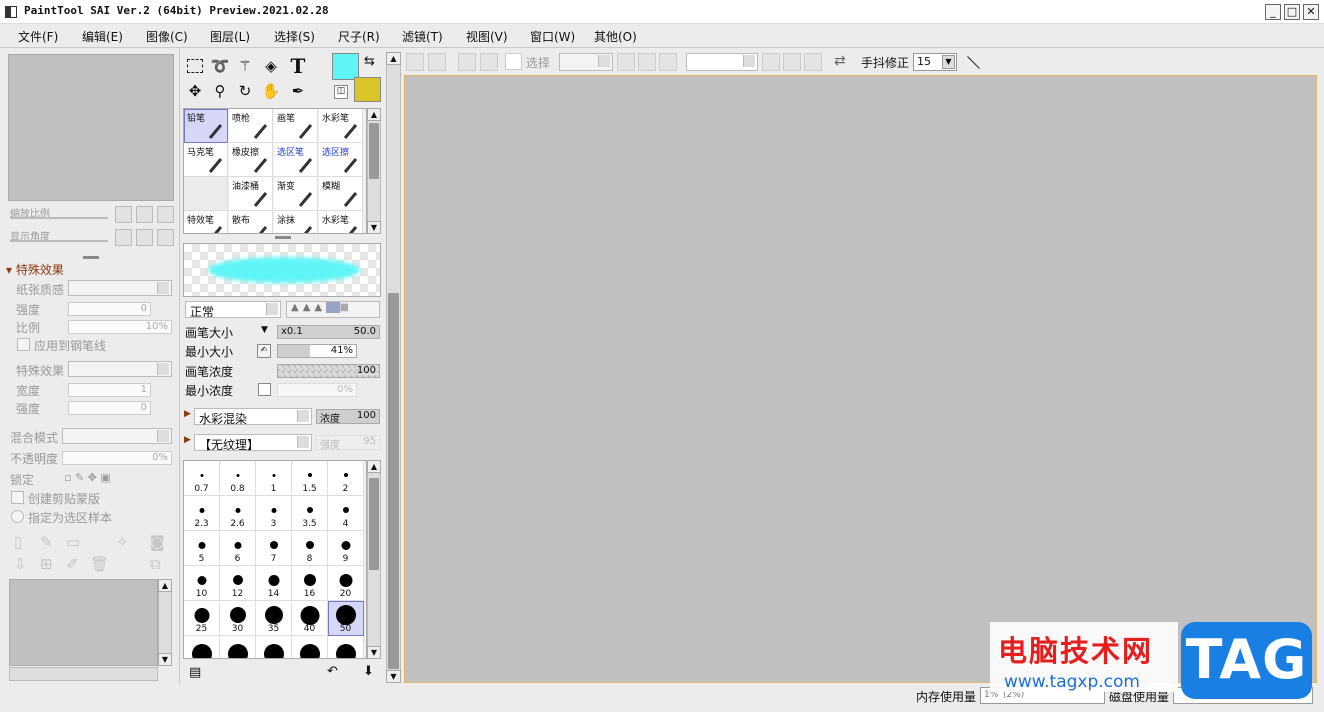  I want to click on stabilizer-dropdown: 15 ▼, so click(935, 62).